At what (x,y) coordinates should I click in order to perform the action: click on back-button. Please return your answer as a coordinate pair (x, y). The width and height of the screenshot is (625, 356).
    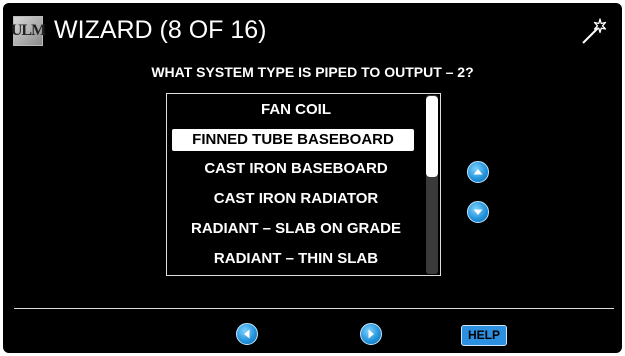
    Looking at the image, I should click on (247, 334).